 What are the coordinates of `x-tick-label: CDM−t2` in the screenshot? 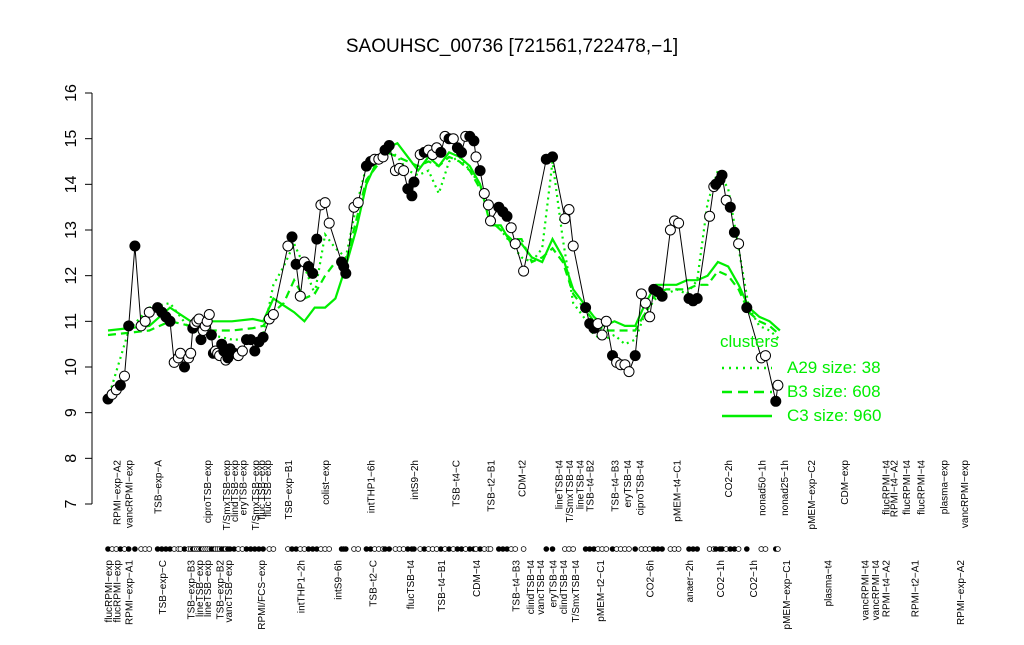 It's located at (523, 478).